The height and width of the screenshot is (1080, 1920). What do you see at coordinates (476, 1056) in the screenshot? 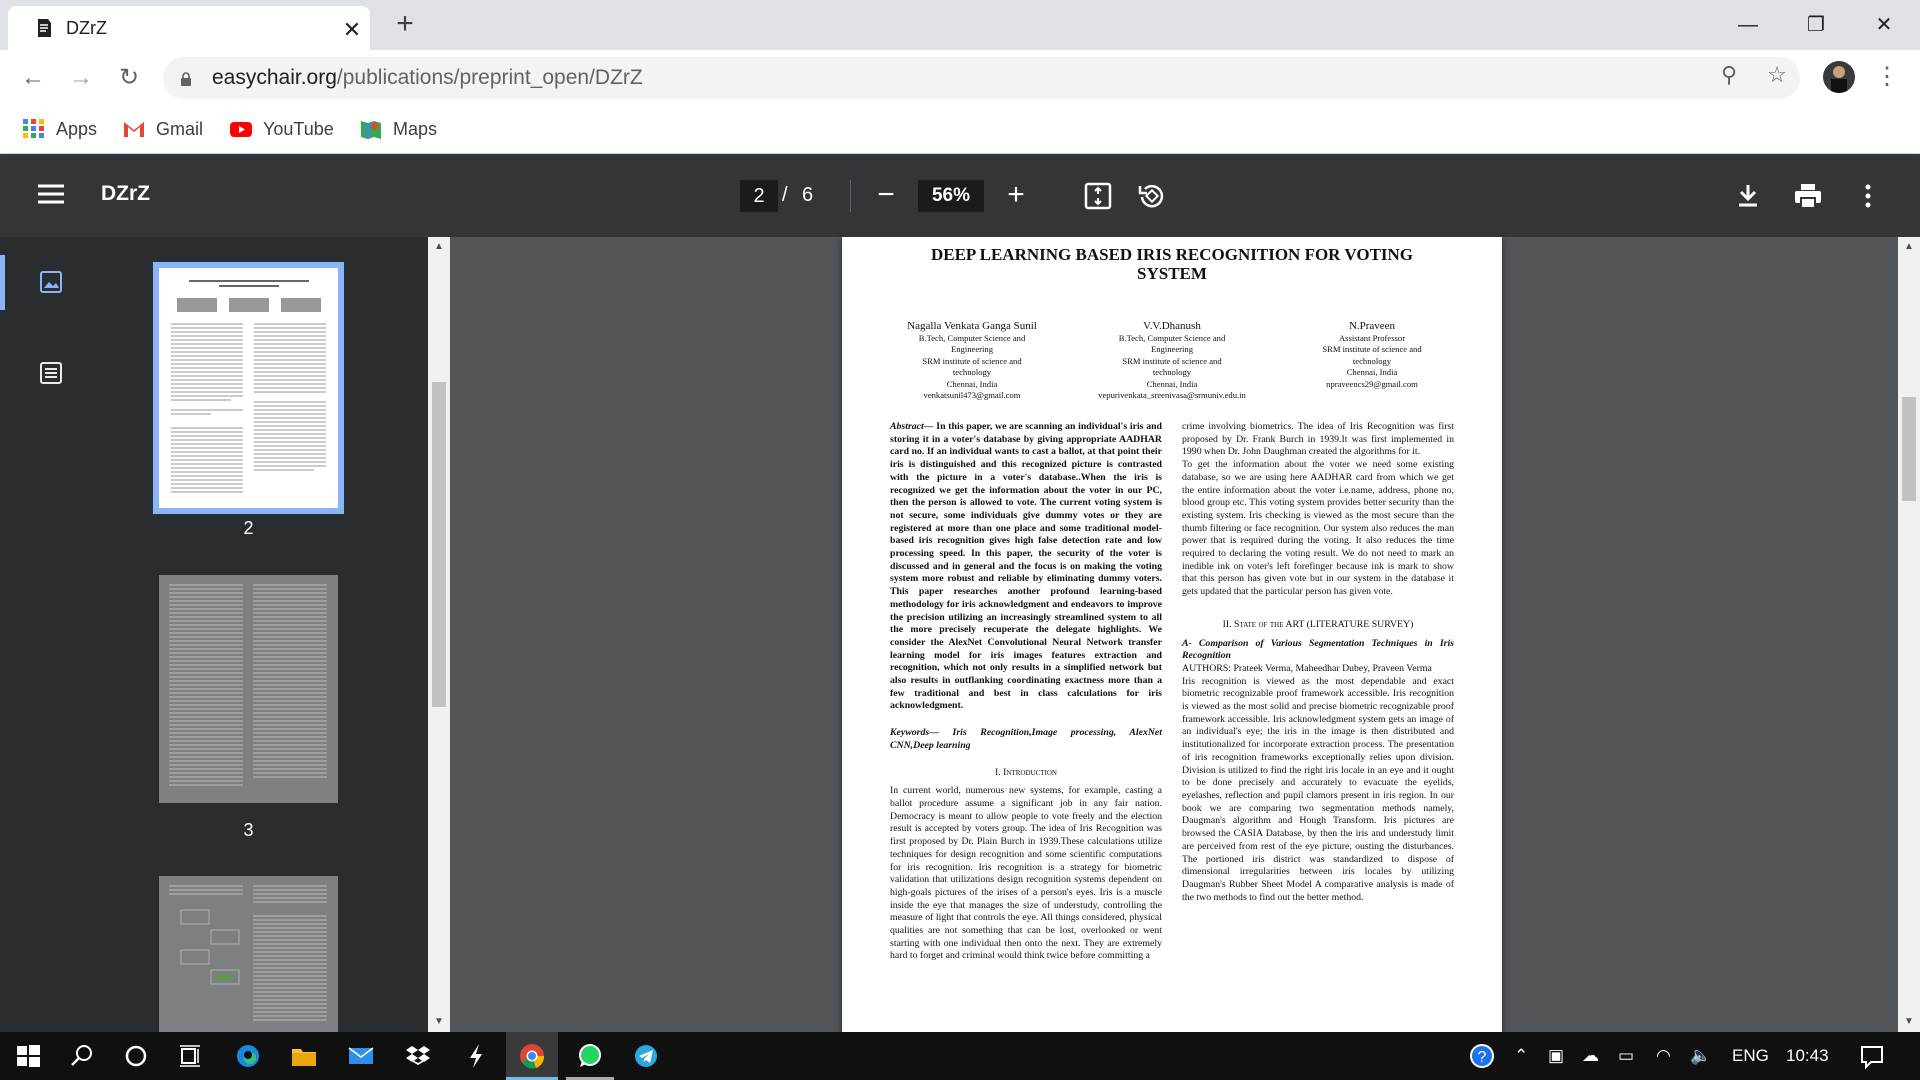
I see `bolt-app-icon` at bounding box center [476, 1056].